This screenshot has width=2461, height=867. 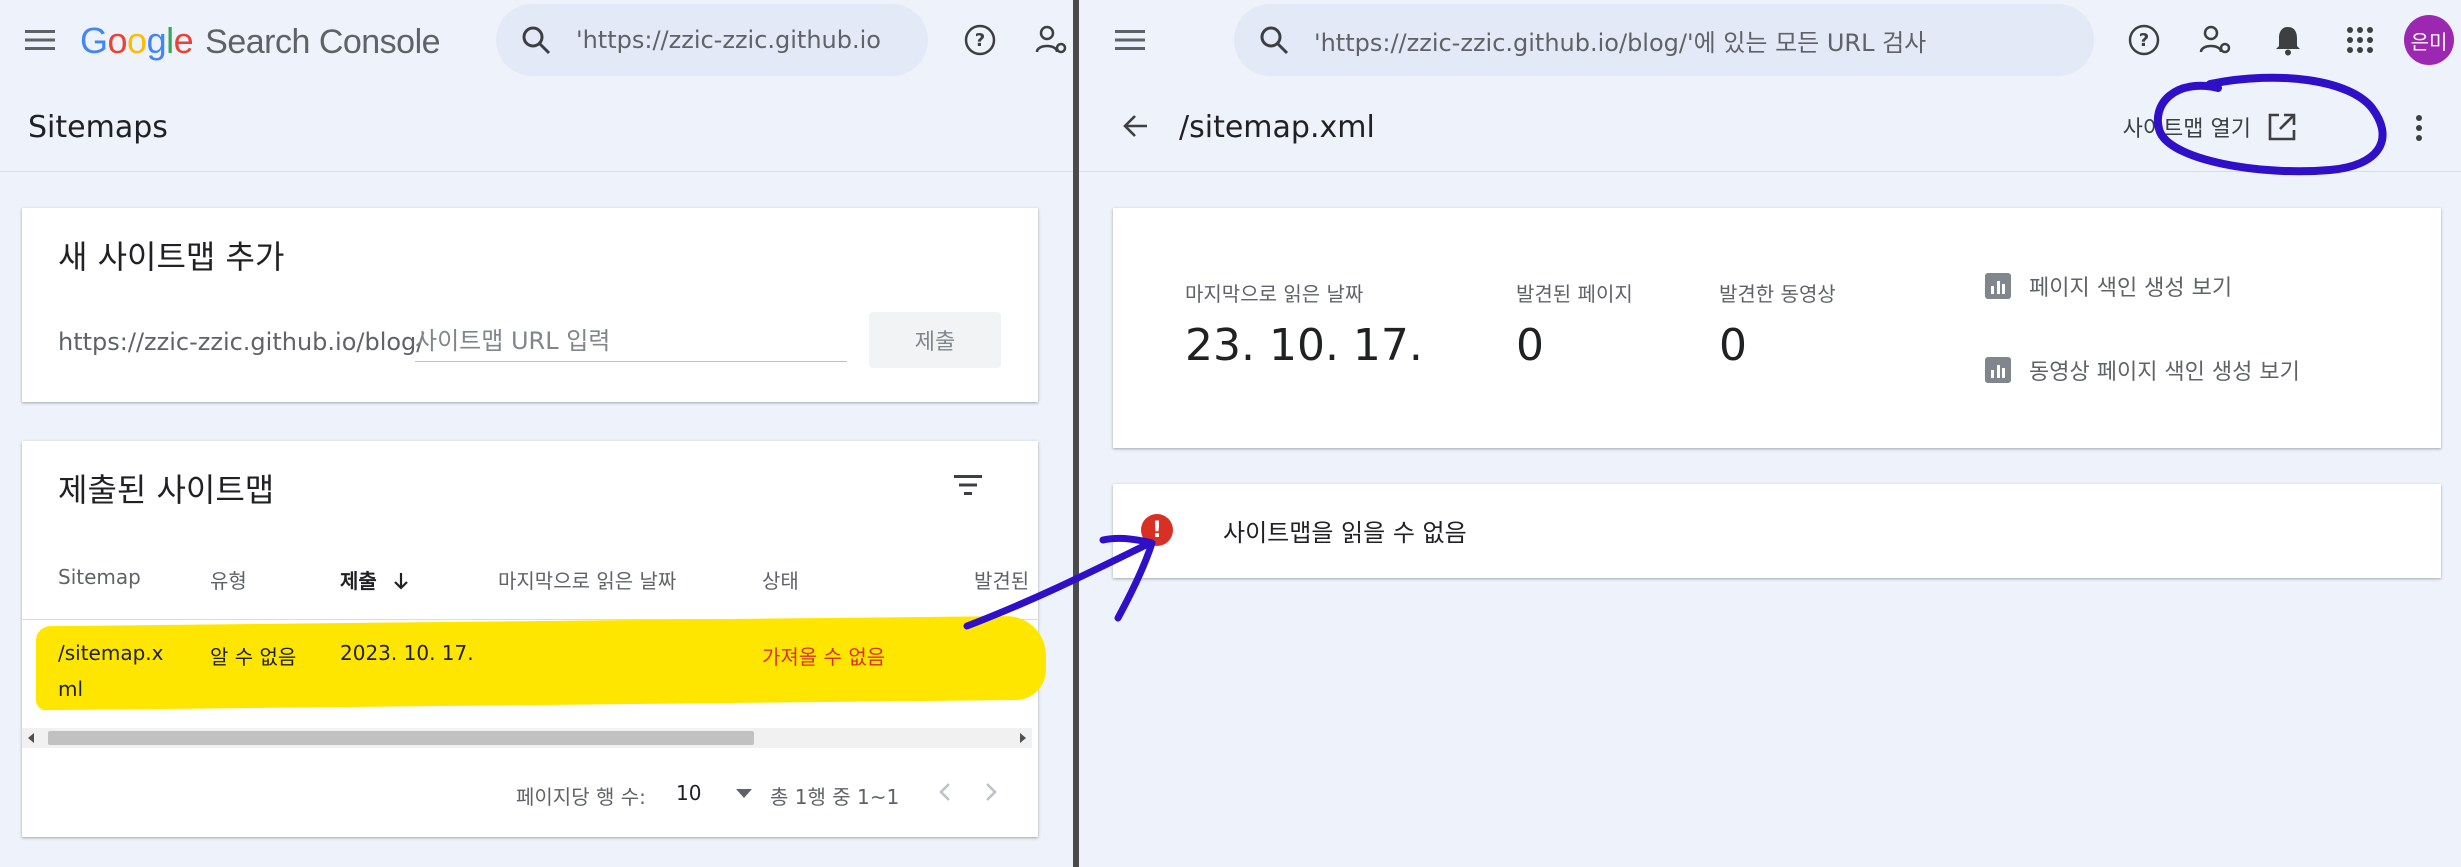 I want to click on scrollbar-thumb, so click(x=401, y=738).